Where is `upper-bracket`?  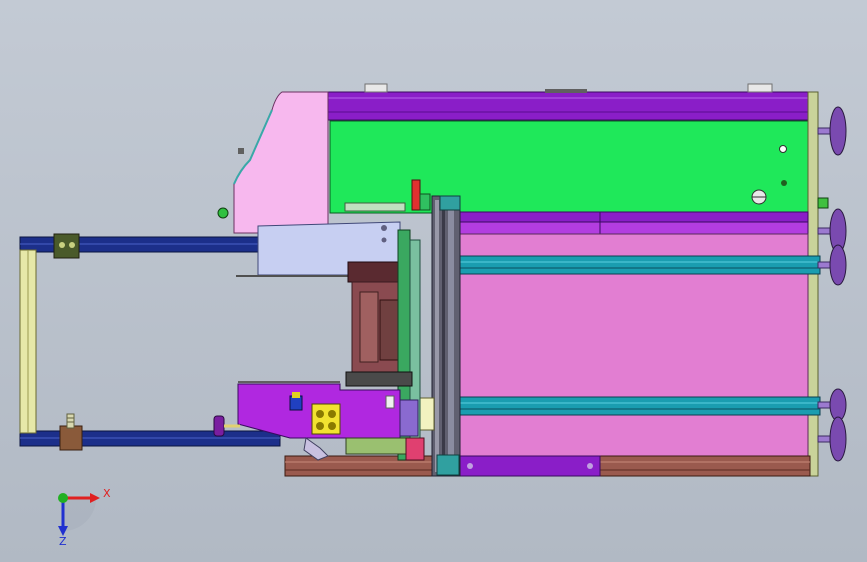
upper-bracket is located at coordinates (66, 246).